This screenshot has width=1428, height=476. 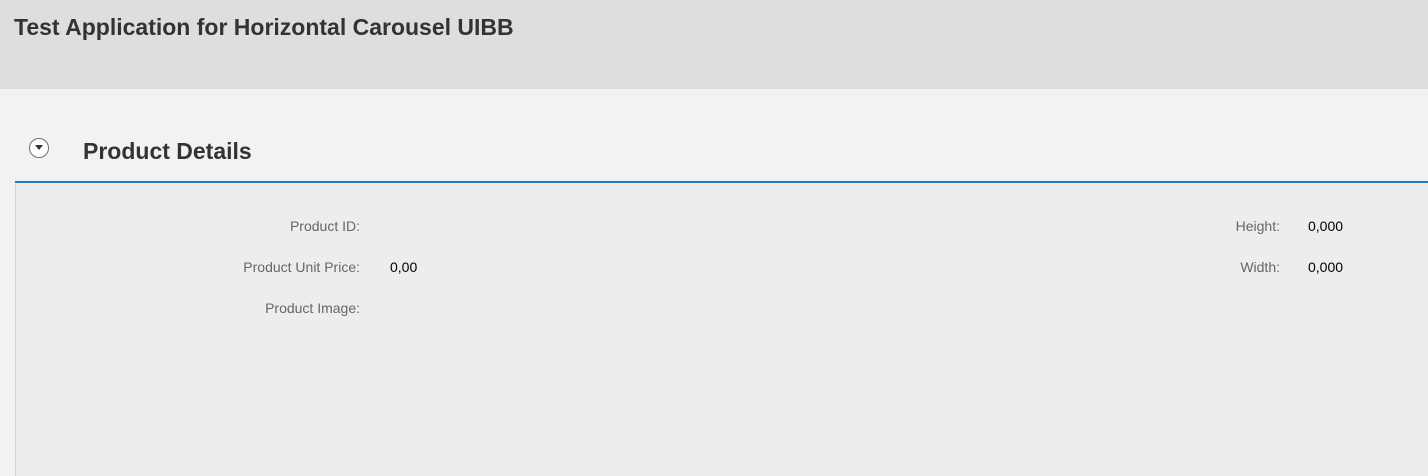 I want to click on product-id-label: Product ID:, so click(x=324, y=226).